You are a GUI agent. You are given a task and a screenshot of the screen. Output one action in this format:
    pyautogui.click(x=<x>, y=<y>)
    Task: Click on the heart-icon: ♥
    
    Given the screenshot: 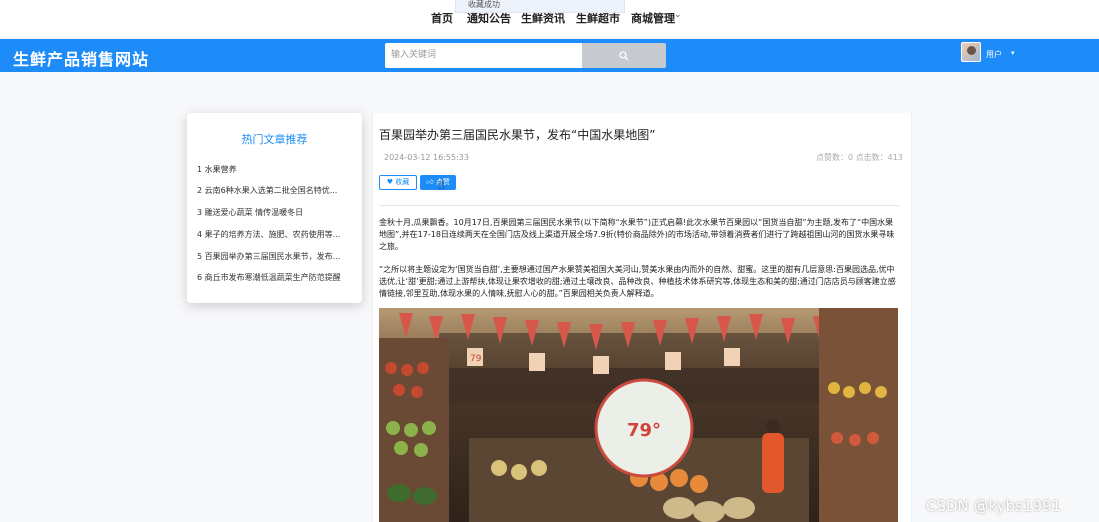 What is the action you would take?
    pyautogui.click(x=390, y=182)
    